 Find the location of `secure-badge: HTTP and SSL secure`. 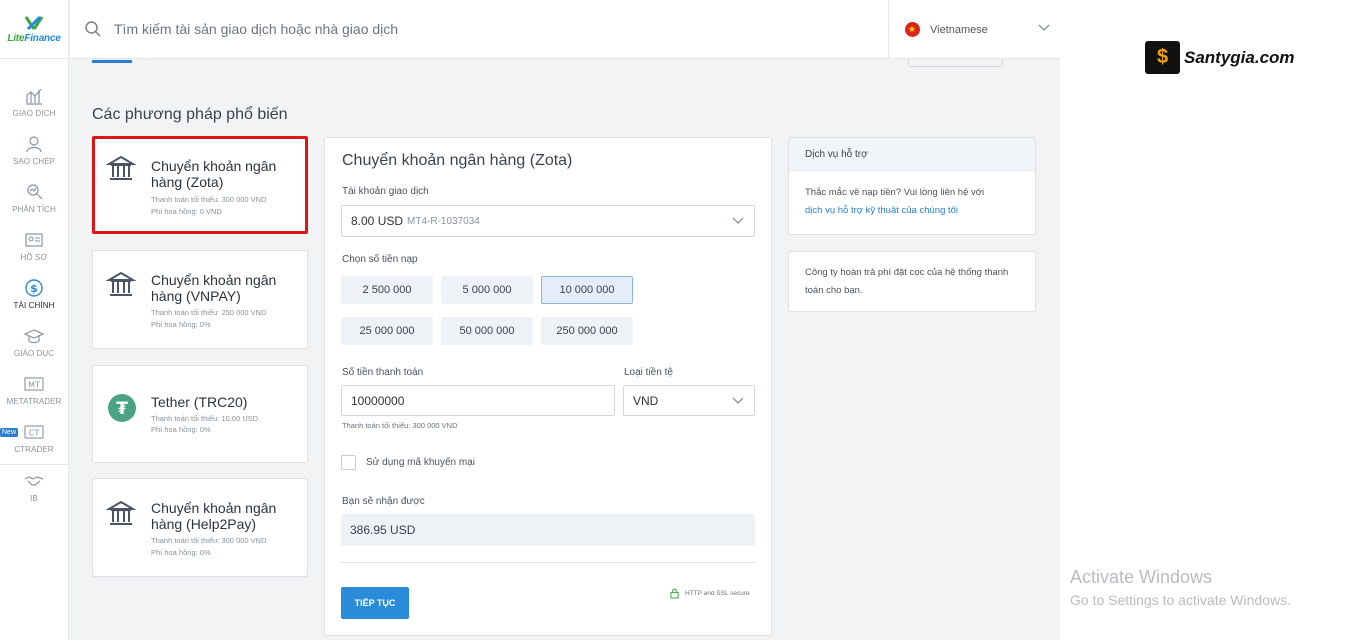

secure-badge: HTTP and SSL secure is located at coordinates (710, 593).